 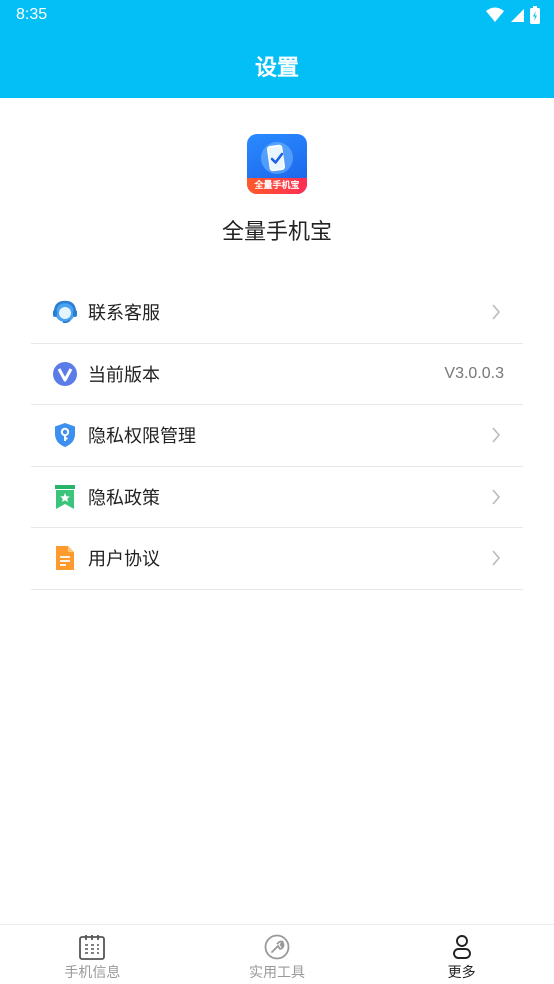 What do you see at coordinates (124, 560) in the screenshot?
I see `menu-item-label: 用户协议` at bounding box center [124, 560].